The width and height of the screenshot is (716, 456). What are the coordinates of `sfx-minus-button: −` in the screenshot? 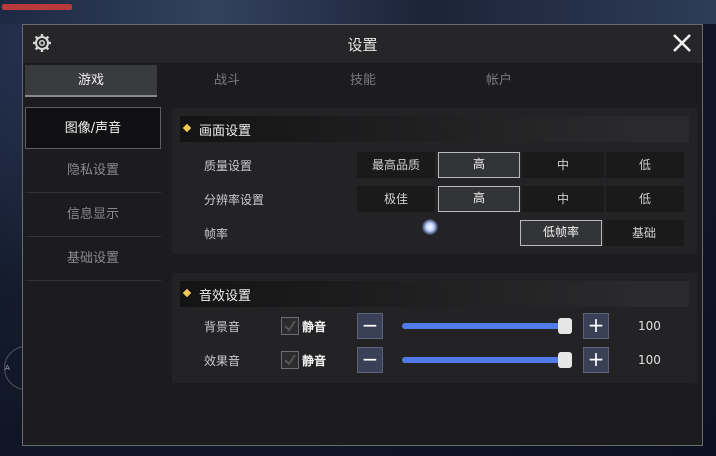 It's located at (370, 360).